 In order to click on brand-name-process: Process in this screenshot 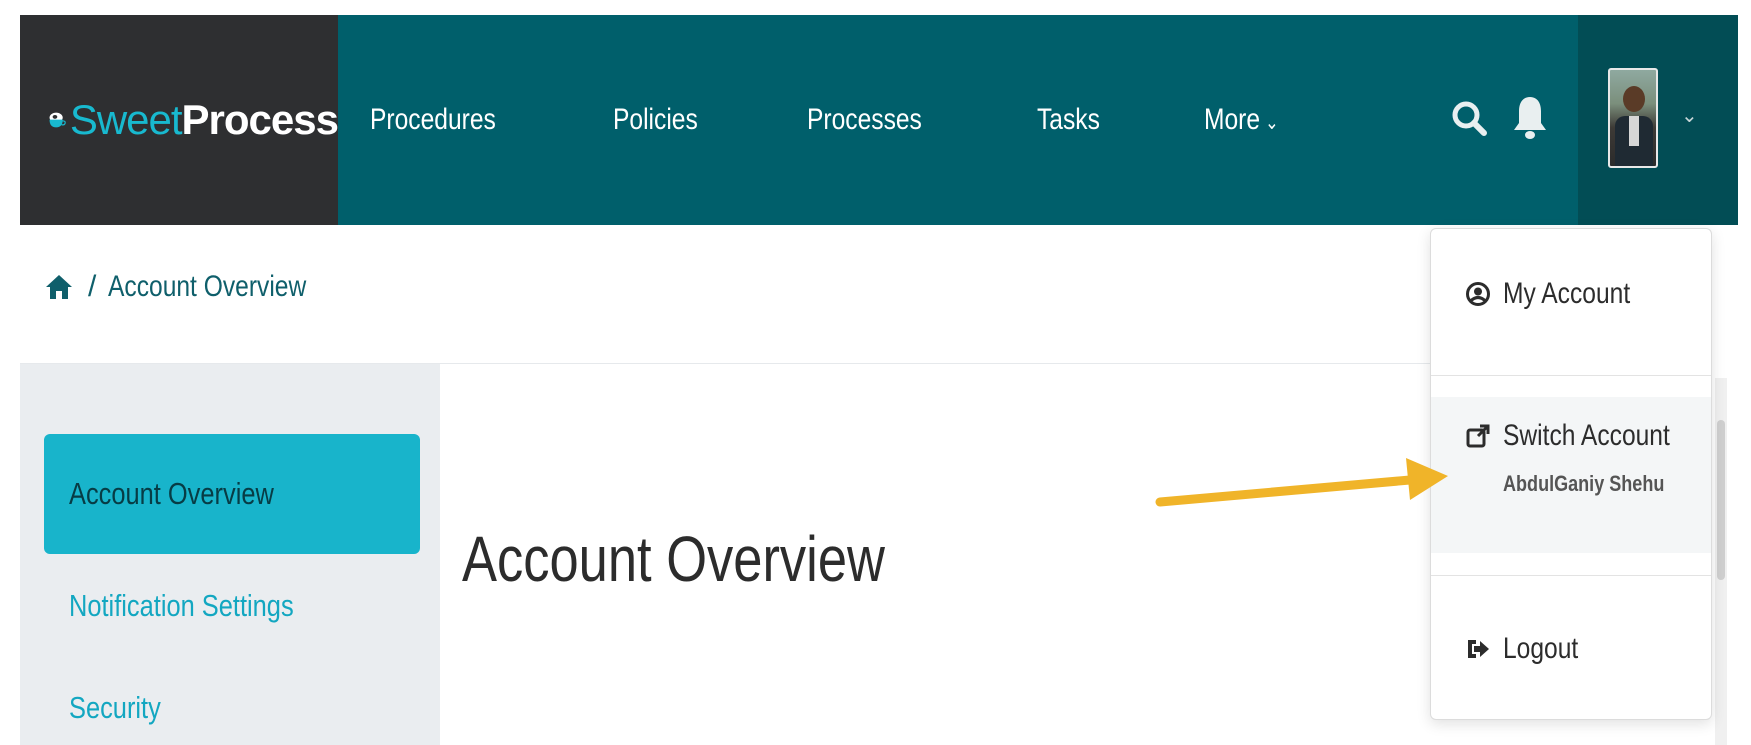, I will do `click(260, 119)`.